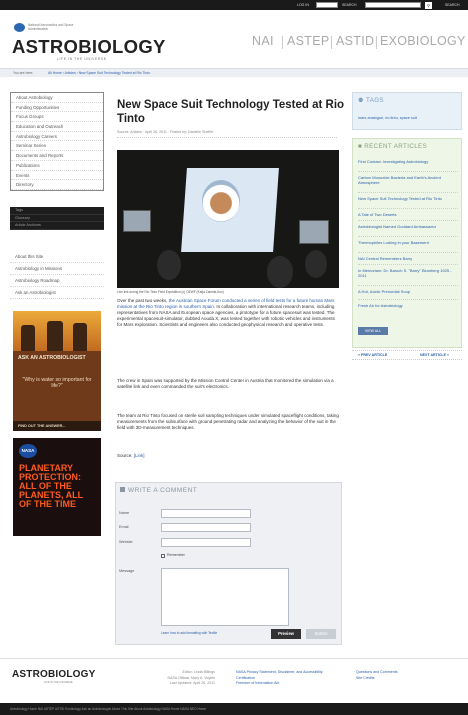  What do you see at coordinates (371, 100) in the screenshot?
I see `tags-heading: ⚉ TAGS` at bounding box center [371, 100].